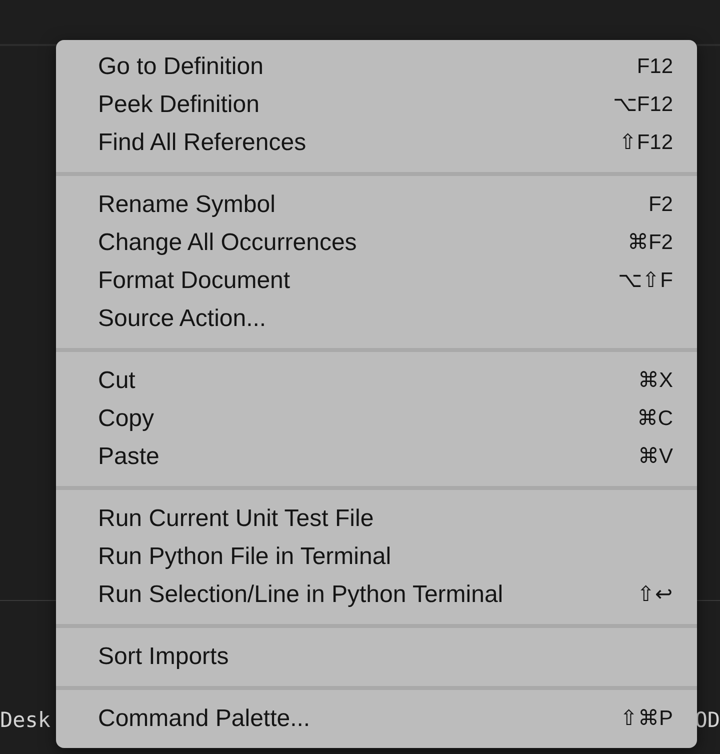  Describe the element at coordinates (376, 519) in the screenshot. I see `menu-item: Run Current Unit Test File` at that location.